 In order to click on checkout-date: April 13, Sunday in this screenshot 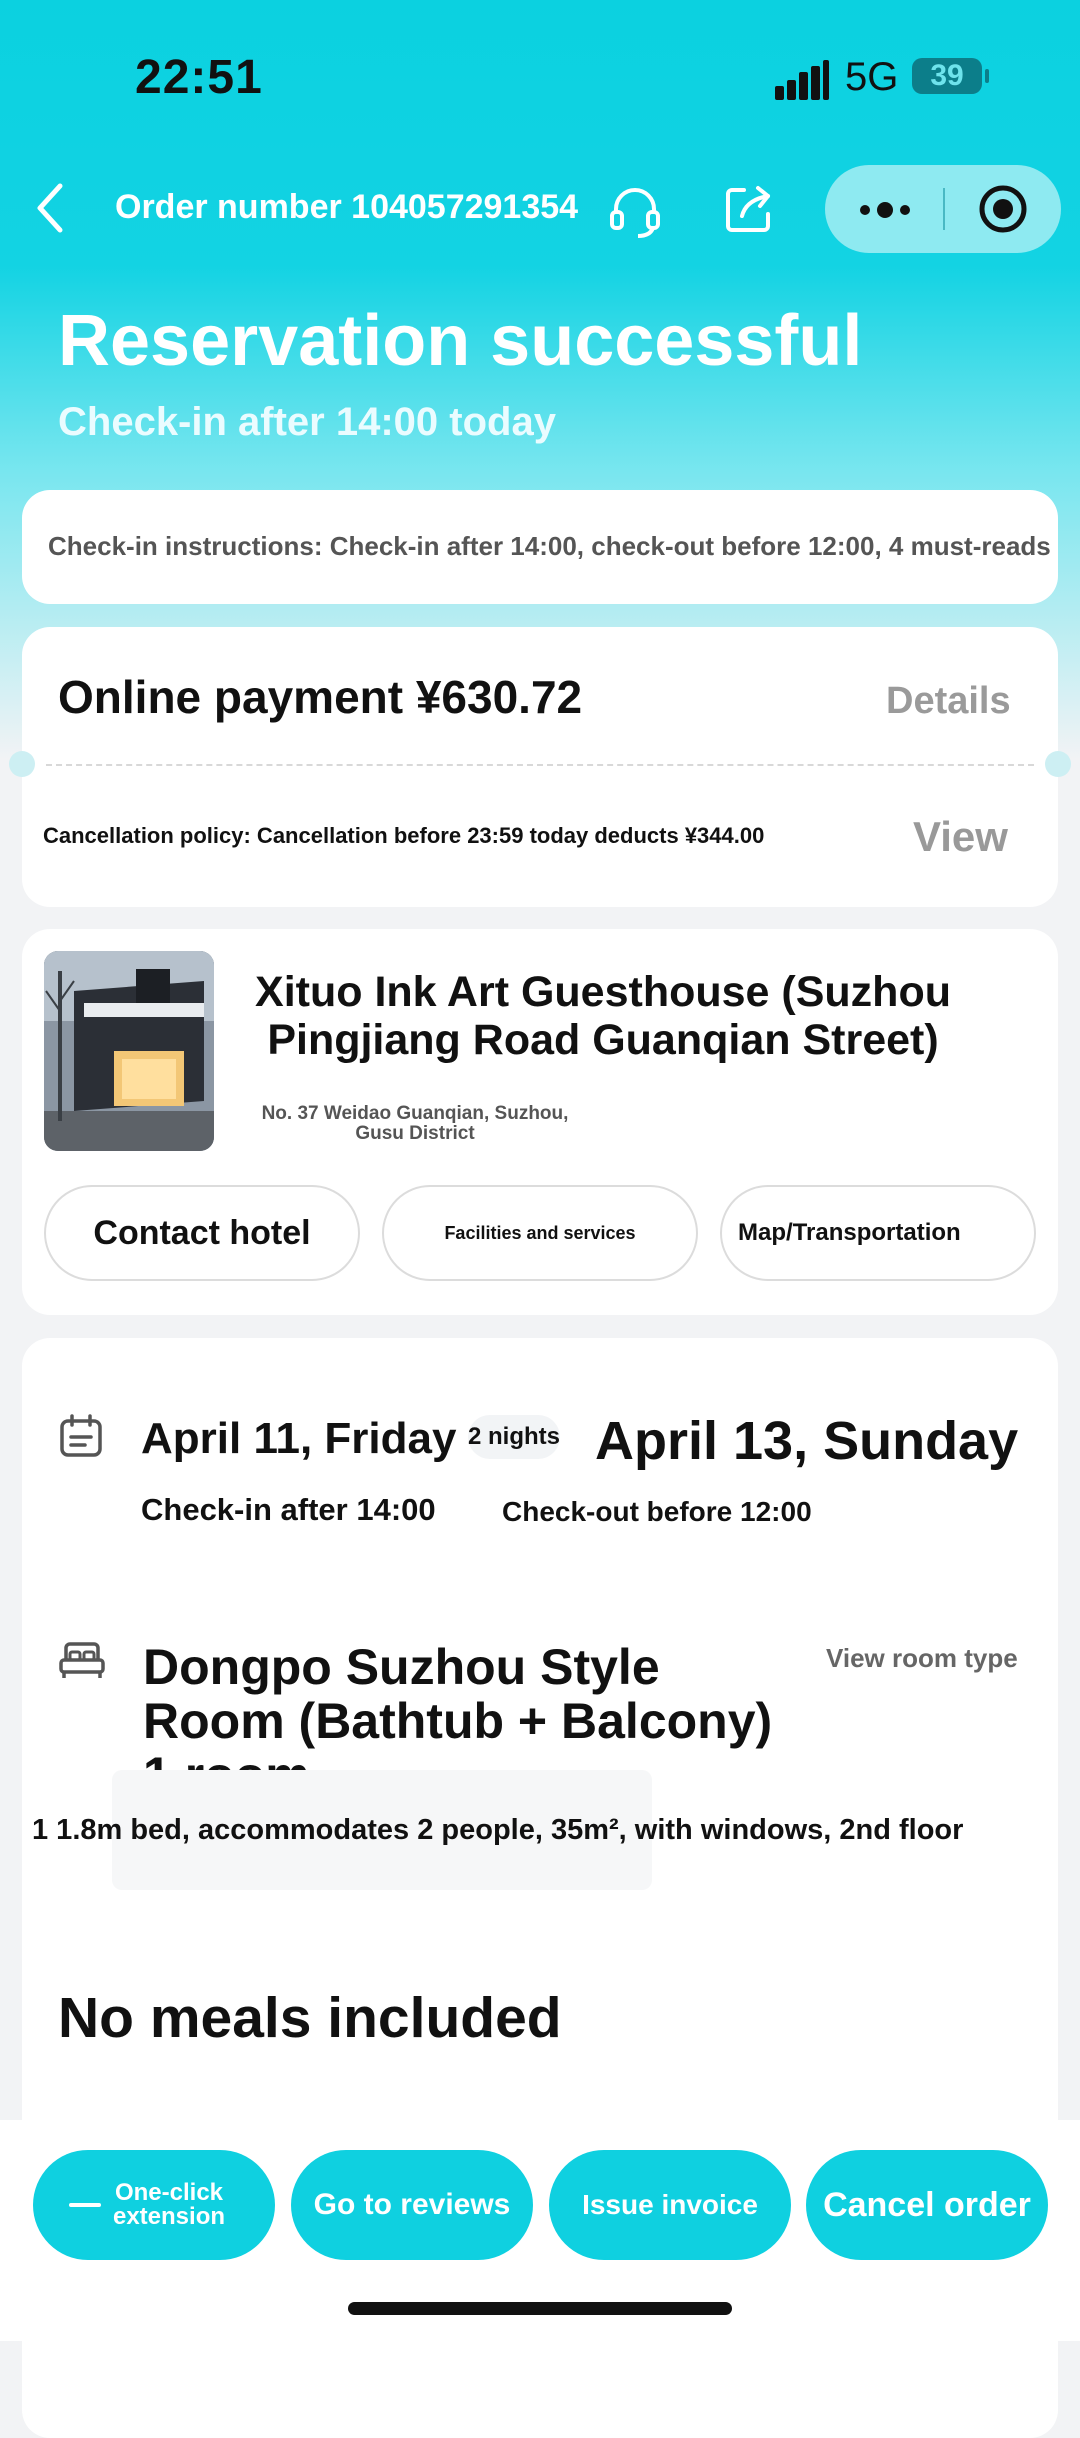, I will do `click(807, 1441)`.